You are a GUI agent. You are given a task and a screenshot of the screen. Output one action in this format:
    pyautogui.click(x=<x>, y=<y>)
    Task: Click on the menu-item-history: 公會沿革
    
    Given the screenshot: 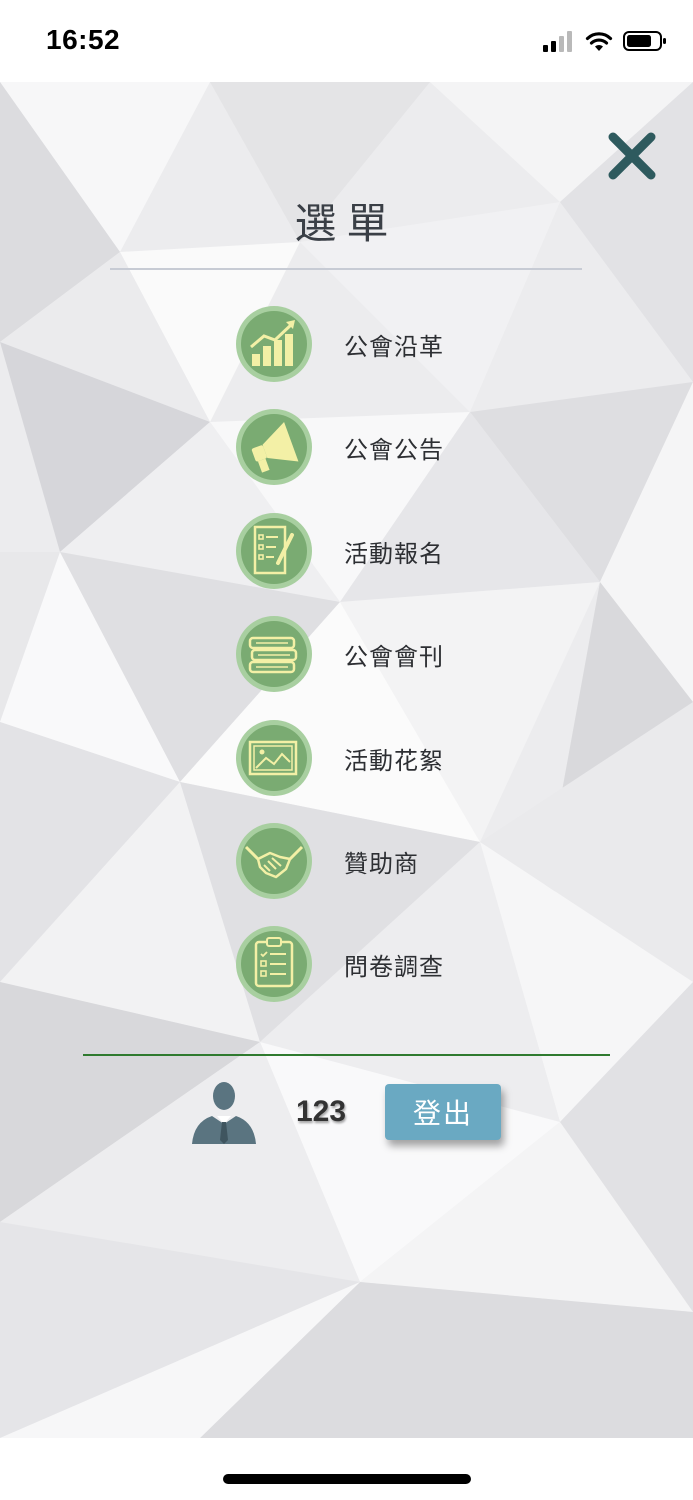 What is the action you would take?
    pyautogui.click(x=364, y=344)
    